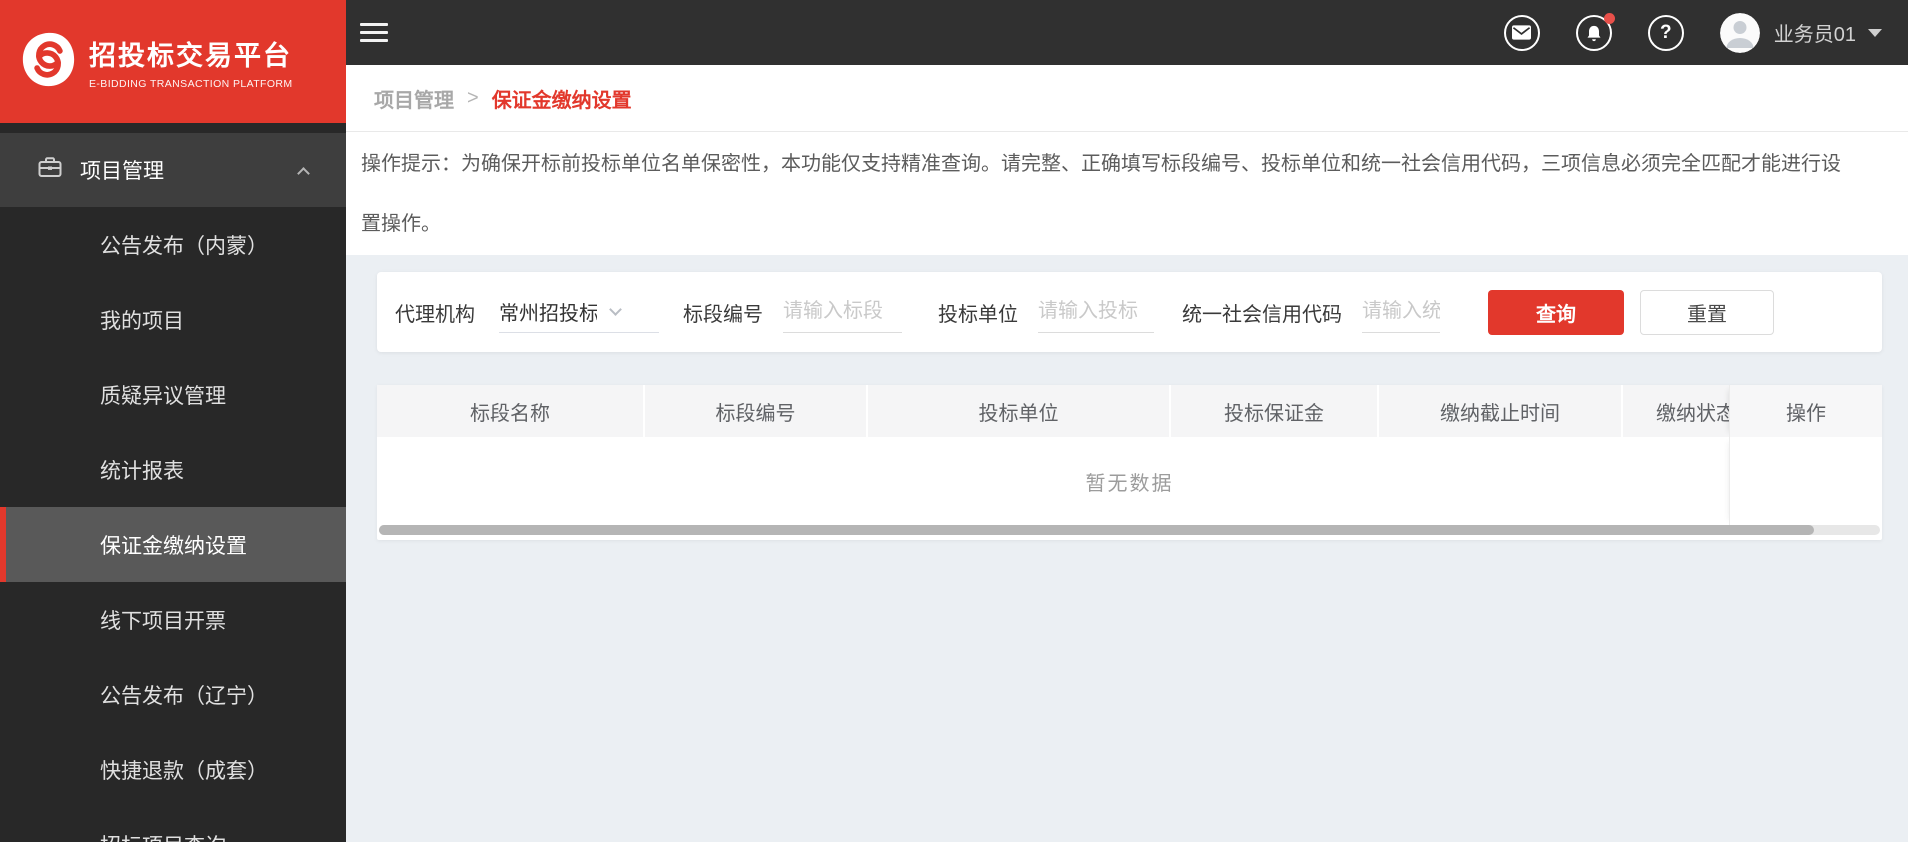 The image size is (1908, 842). What do you see at coordinates (173, 824) in the screenshot?
I see `sidebar-item-bidding-project-query: 招标项目查询` at bounding box center [173, 824].